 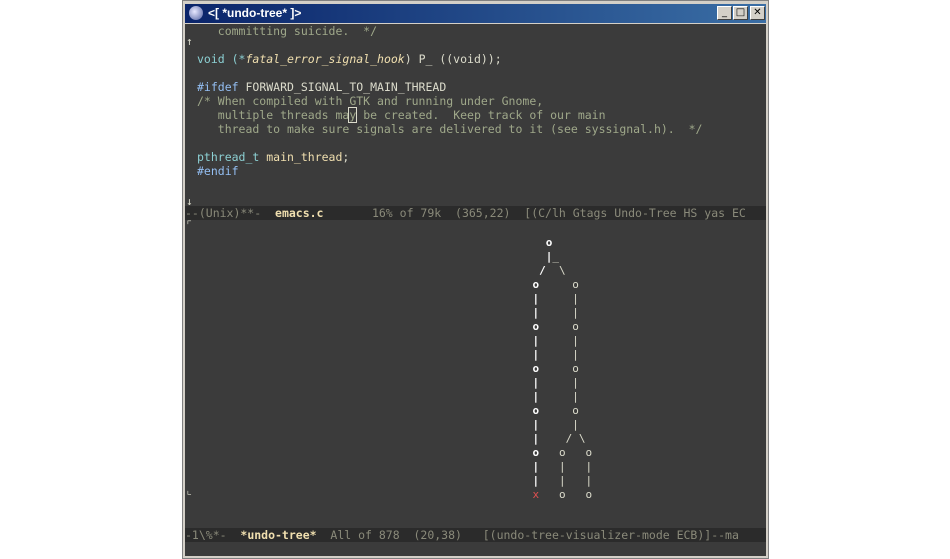 What do you see at coordinates (299, 213) in the screenshot?
I see `buffer-name: emacs.c` at bounding box center [299, 213].